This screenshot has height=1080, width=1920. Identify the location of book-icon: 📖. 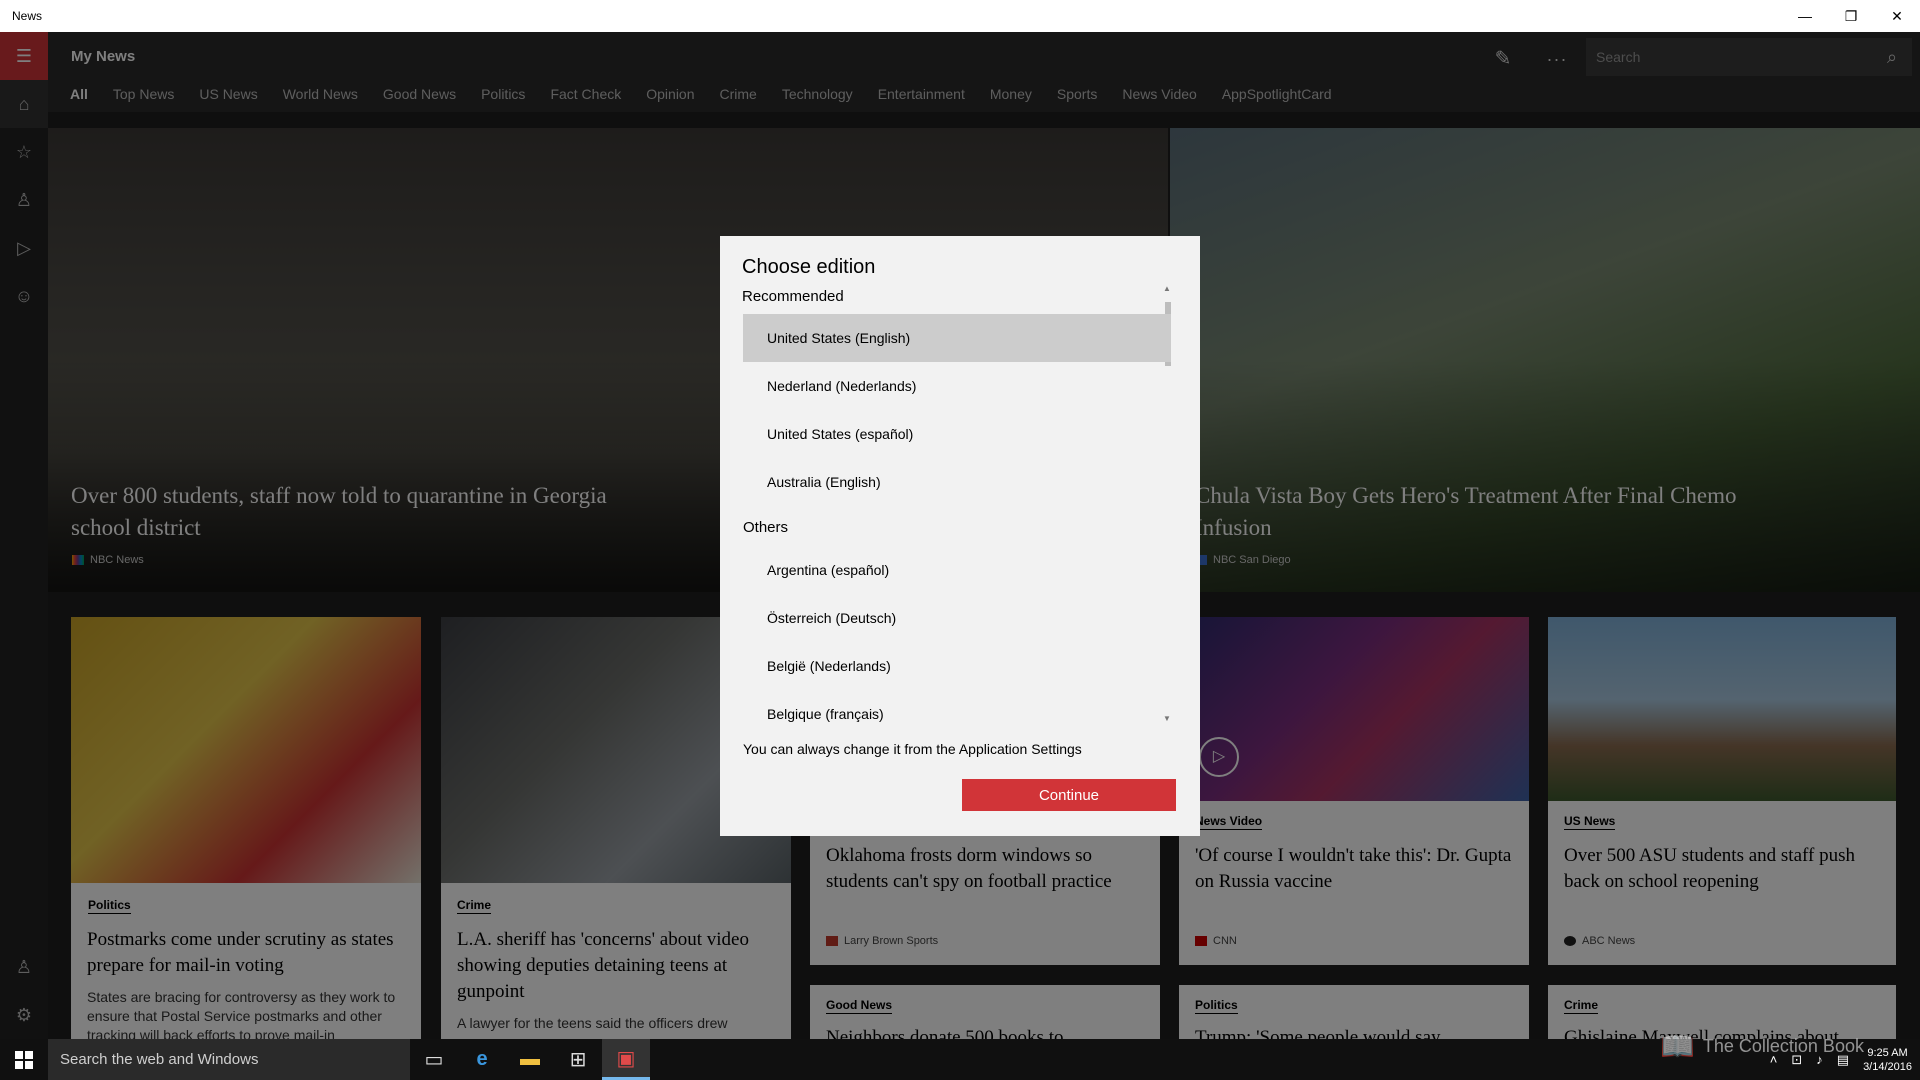
(1677, 1046).